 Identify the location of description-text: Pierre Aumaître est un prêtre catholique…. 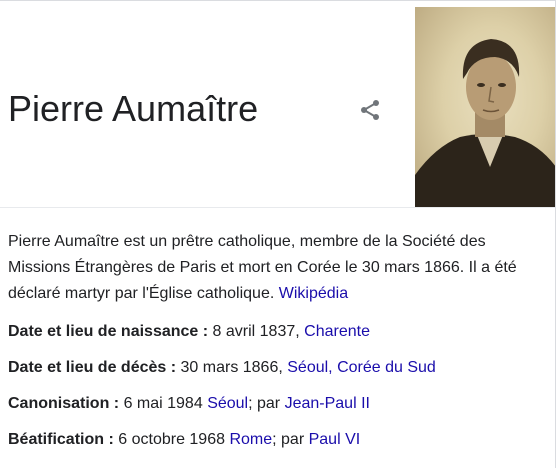
(262, 267).